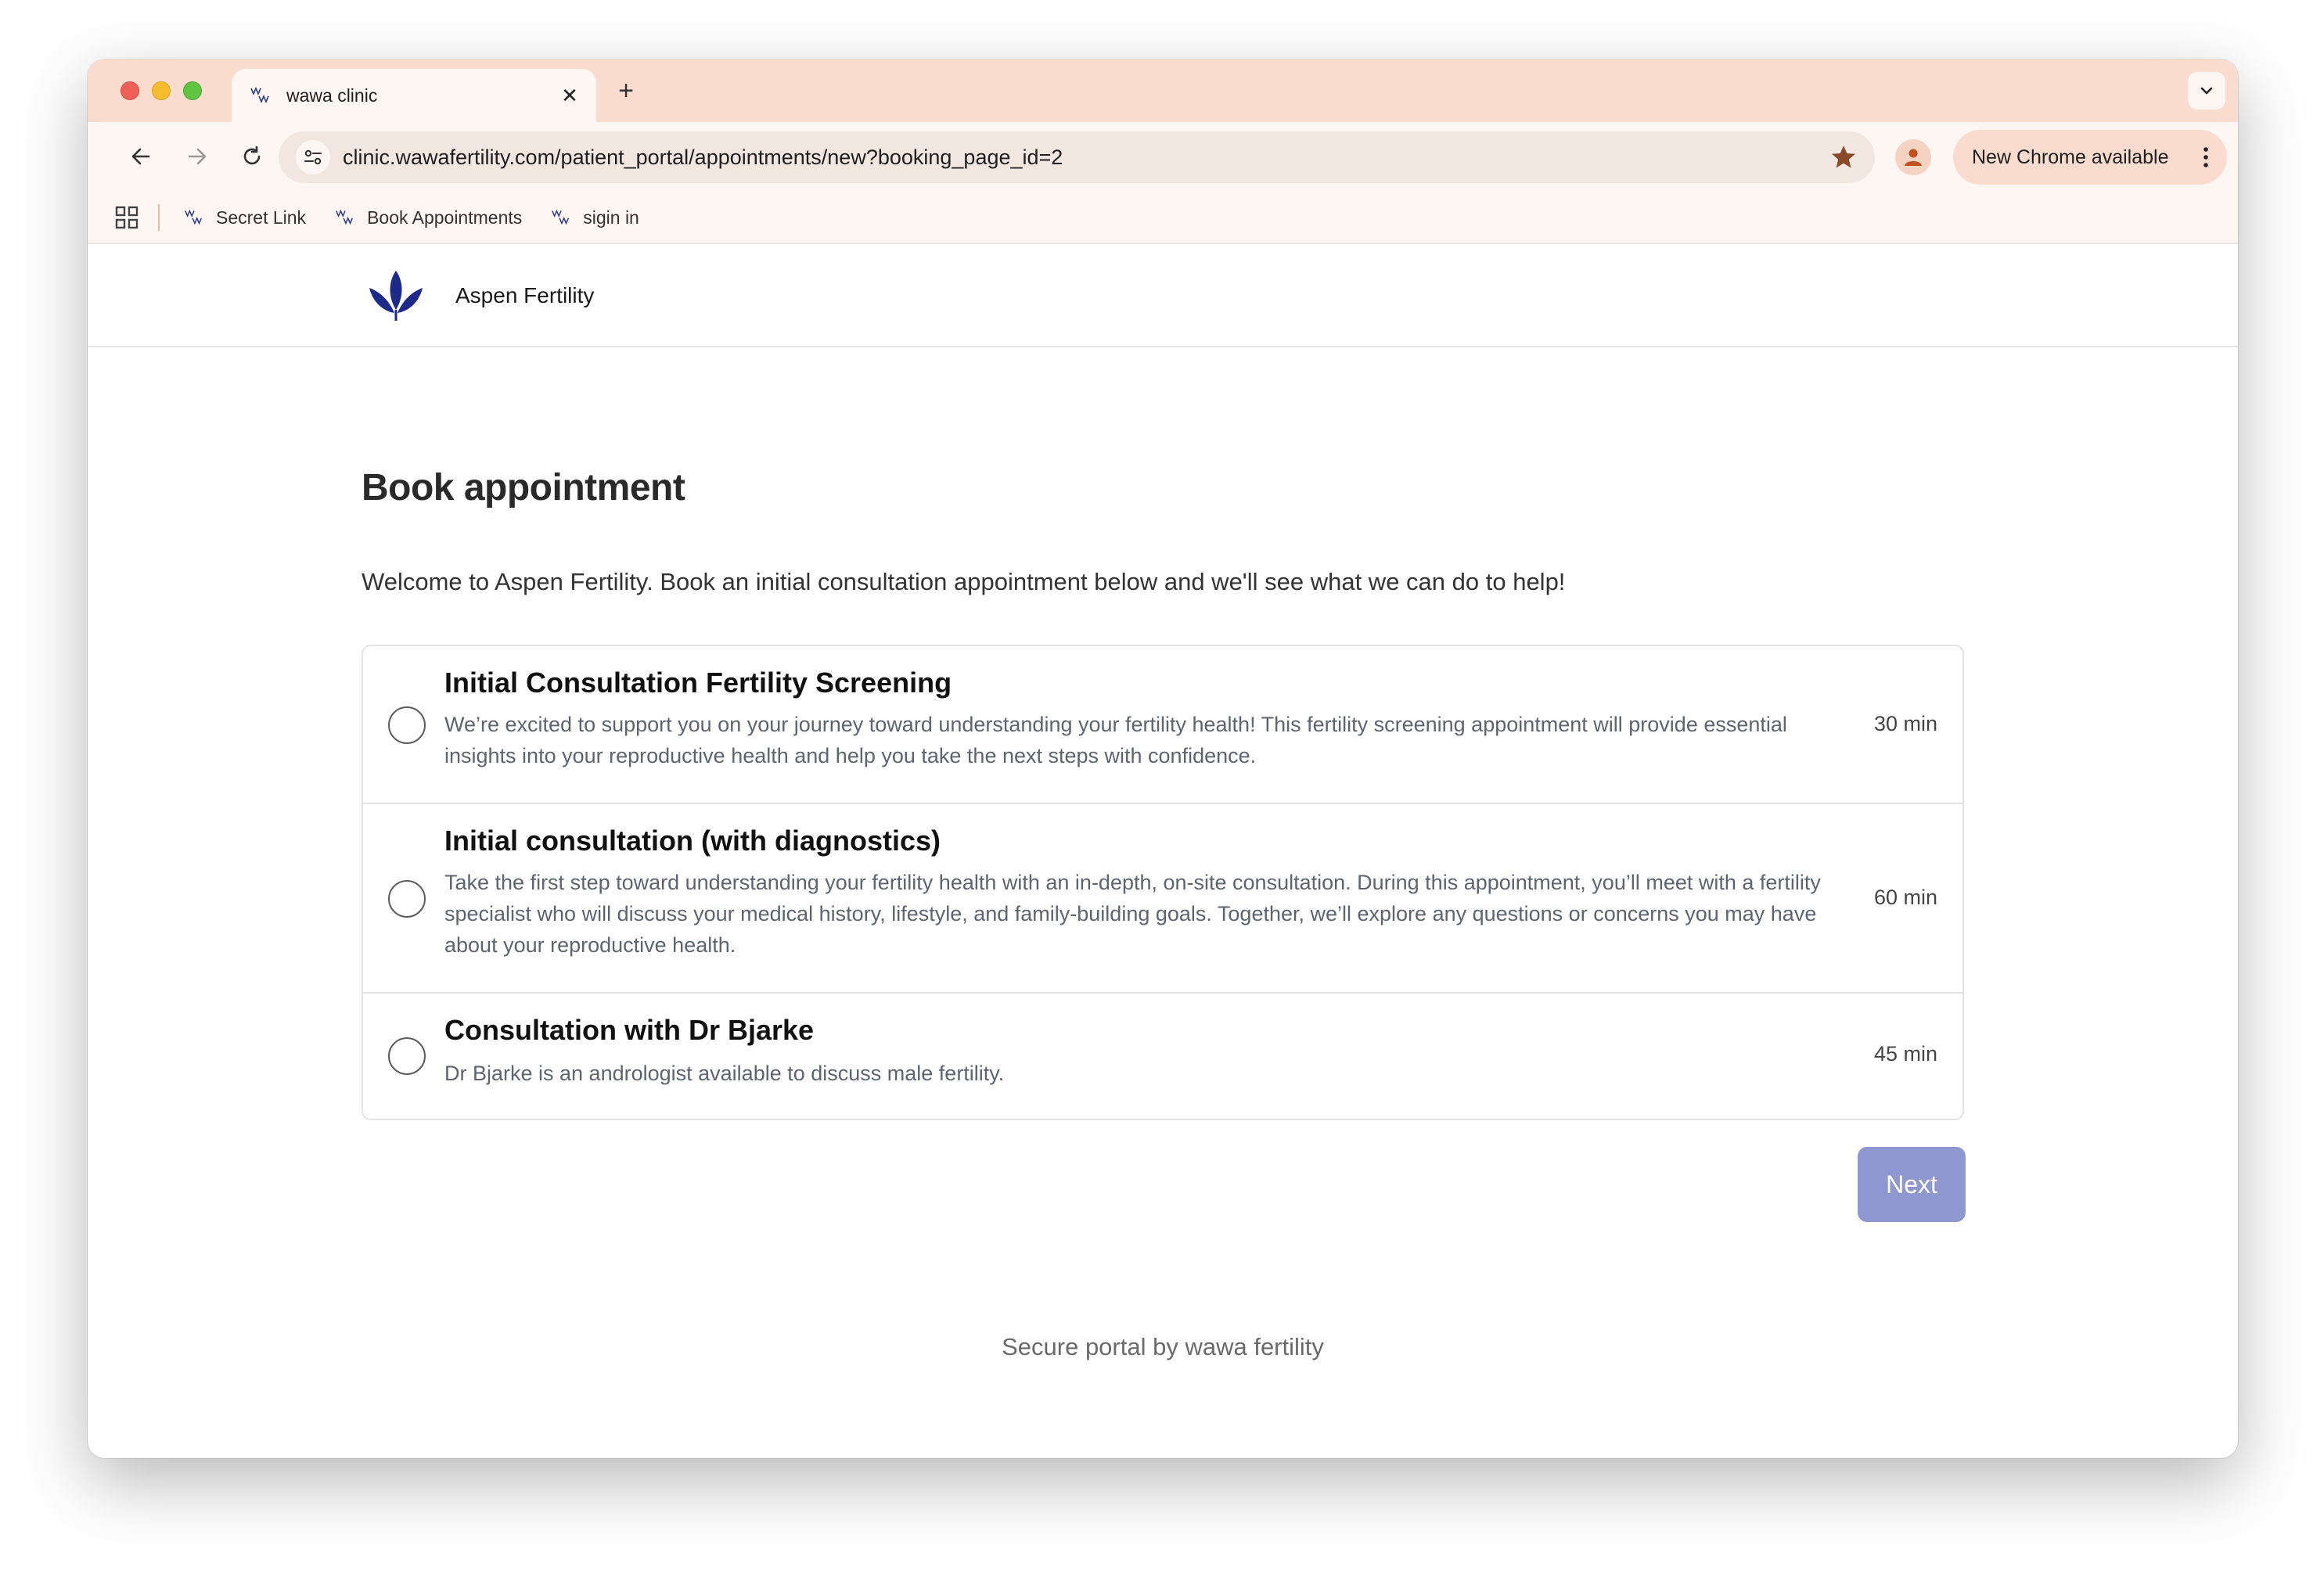  I want to click on aspen-leaf-logo-icon, so click(396, 296).